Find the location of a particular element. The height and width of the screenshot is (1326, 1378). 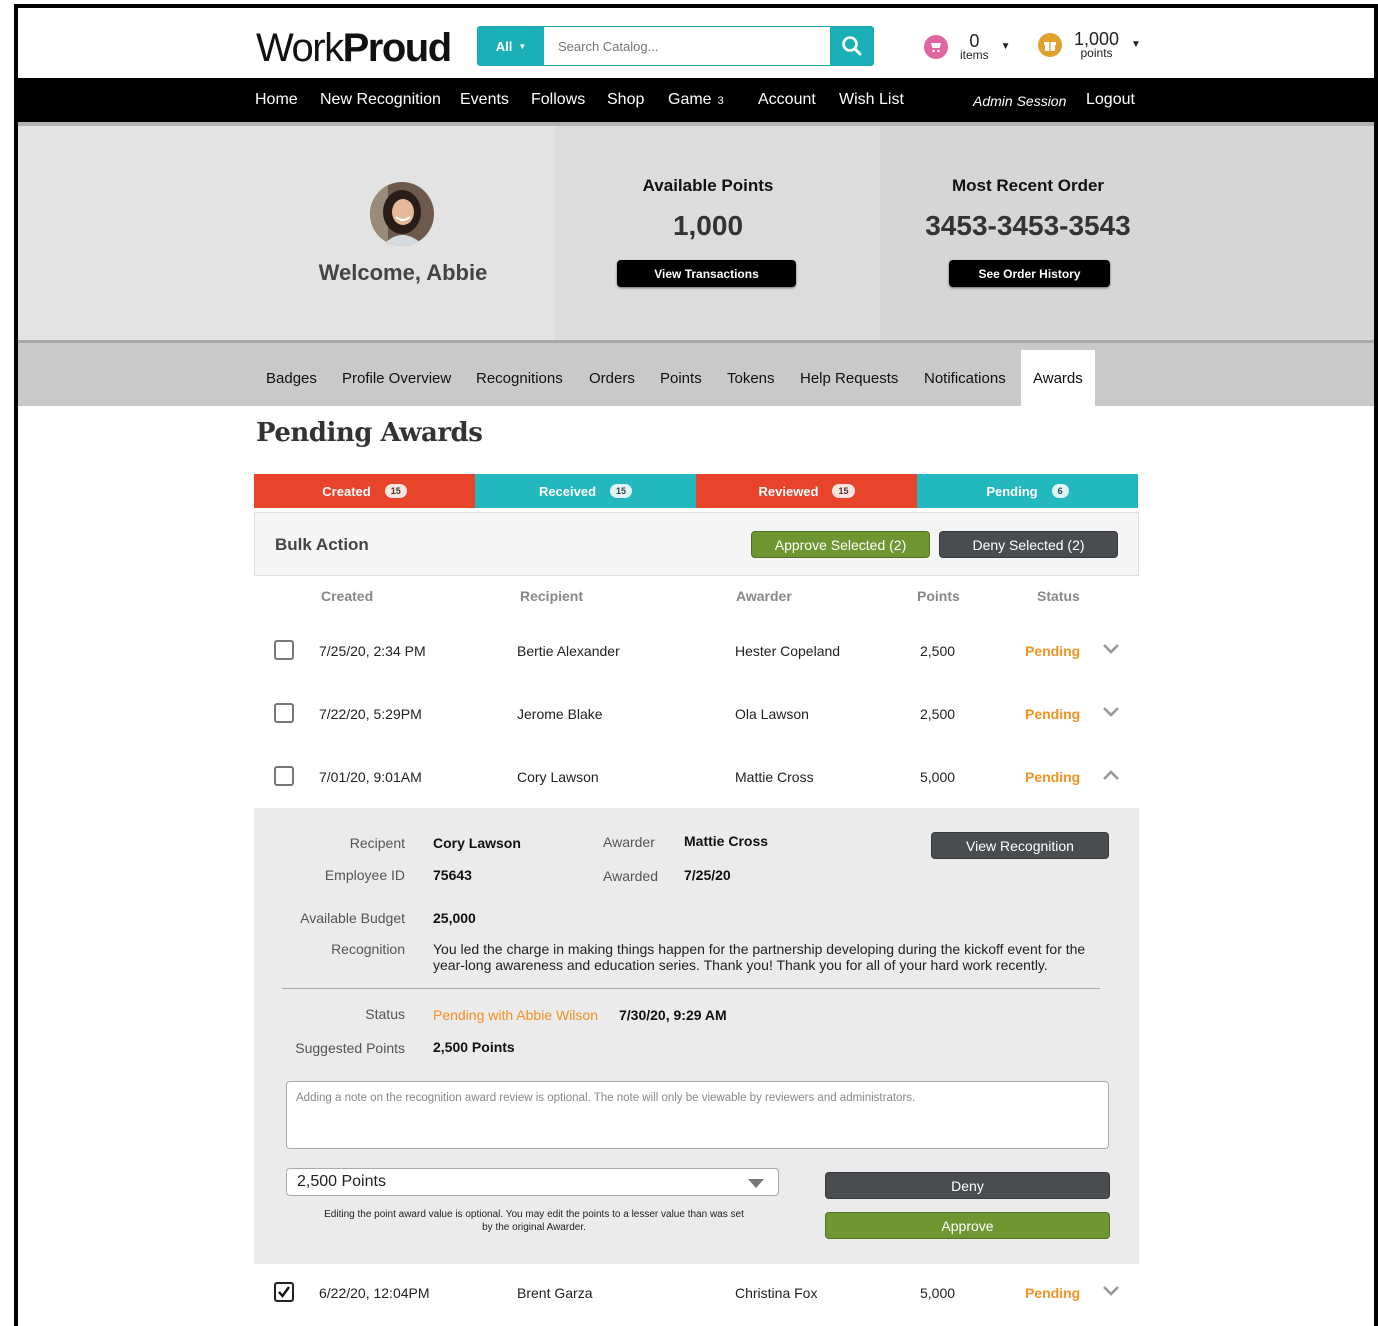

row-awarder: Ola Lawson is located at coordinates (772, 714).